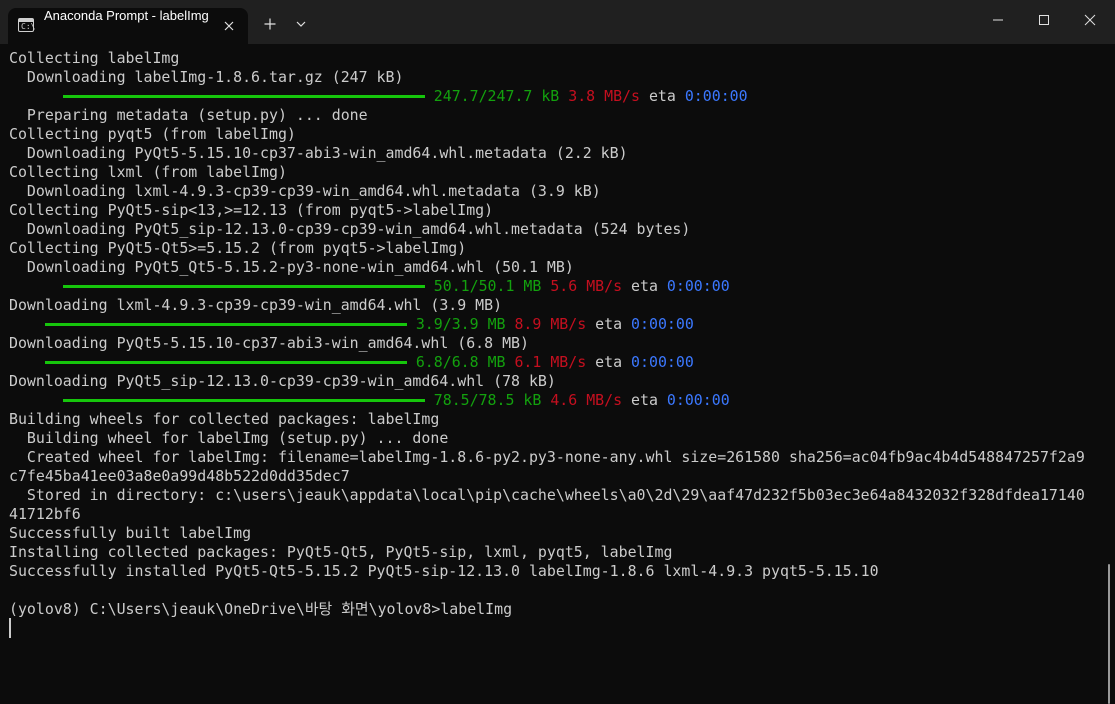 The width and height of the screenshot is (1115, 704). I want to click on plus-icon, so click(270, 24).